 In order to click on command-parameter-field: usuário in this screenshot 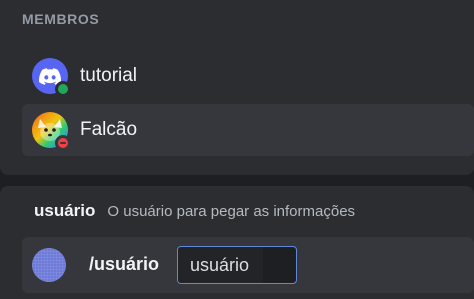, I will do `click(237, 265)`.